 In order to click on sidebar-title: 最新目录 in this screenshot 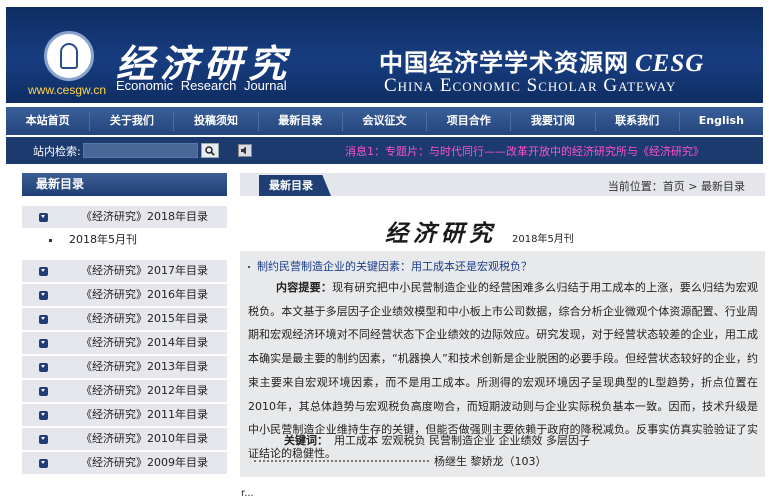, I will do `click(124, 184)`.